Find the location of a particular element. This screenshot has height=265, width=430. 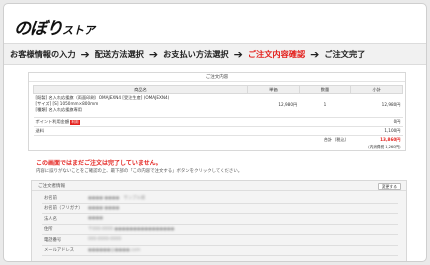

row-value: 〒000-0000 ●●●●●●●●●●●●●●●● is located at coordinates (131, 230).